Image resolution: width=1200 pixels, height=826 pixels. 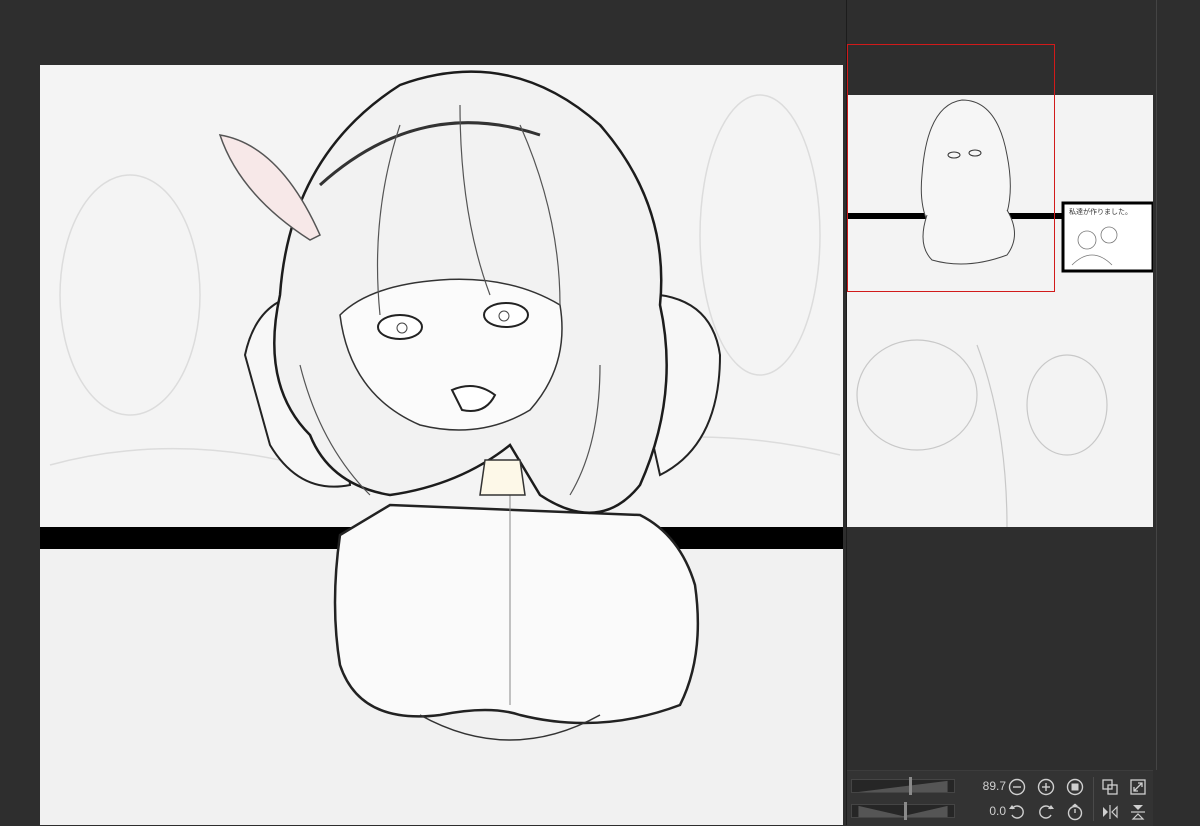 What do you see at coordinates (1110, 812) in the screenshot?
I see `flip-horizontal-icon` at bounding box center [1110, 812].